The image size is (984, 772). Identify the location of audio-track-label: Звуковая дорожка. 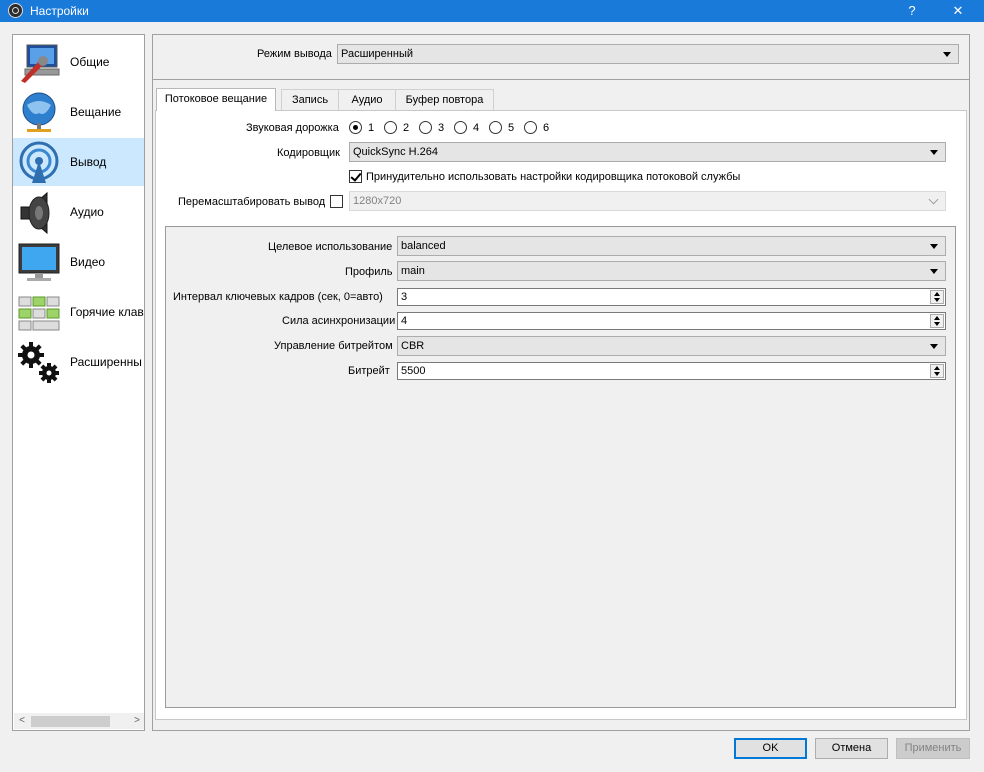
(292, 128).